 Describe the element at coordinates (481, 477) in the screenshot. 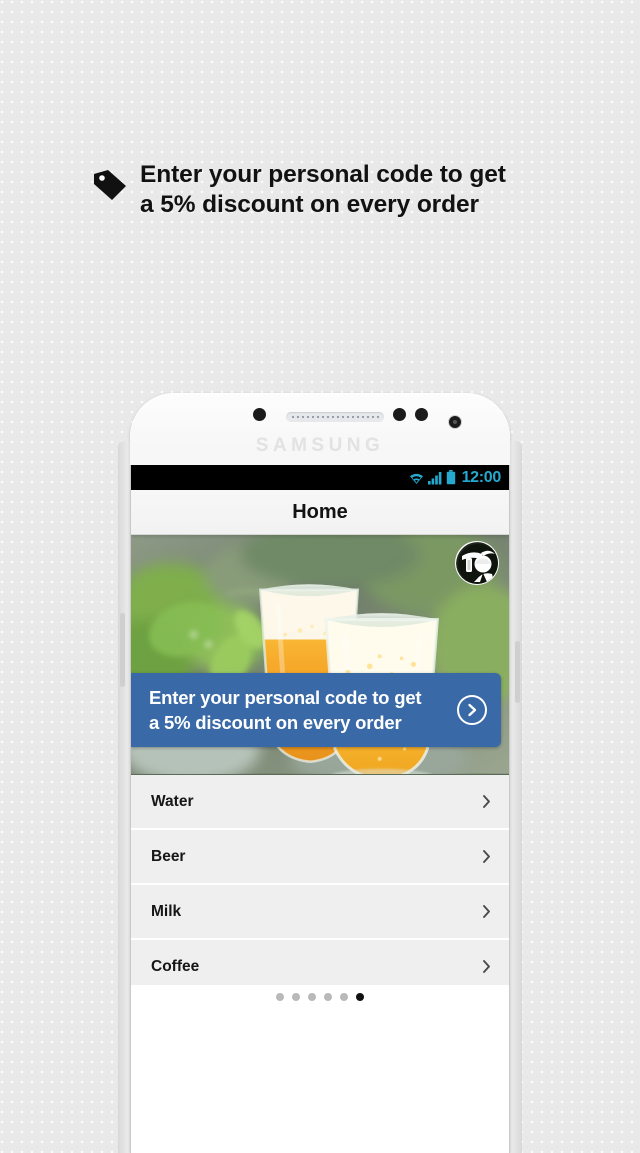

I see `status-bar-clock: 12:00` at that location.